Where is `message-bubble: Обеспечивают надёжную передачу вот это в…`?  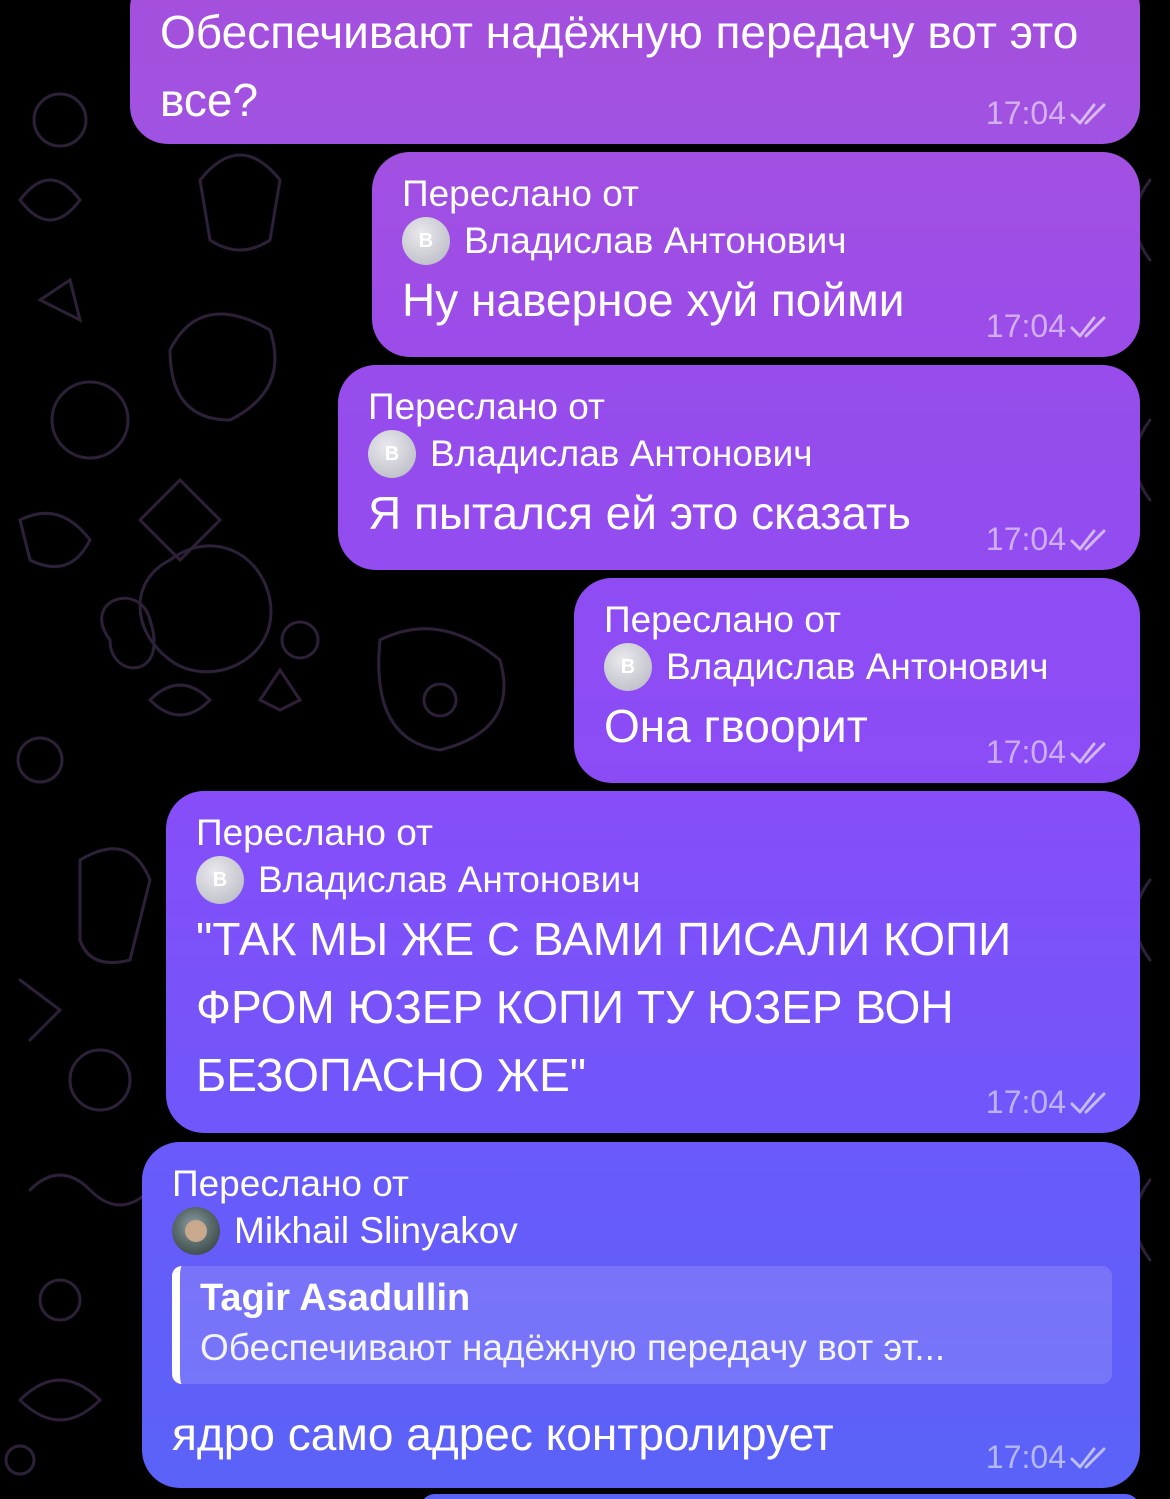 message-bubble: Обеспечивают надёжную передачу вот это в… is located at coordinates (635, 72).